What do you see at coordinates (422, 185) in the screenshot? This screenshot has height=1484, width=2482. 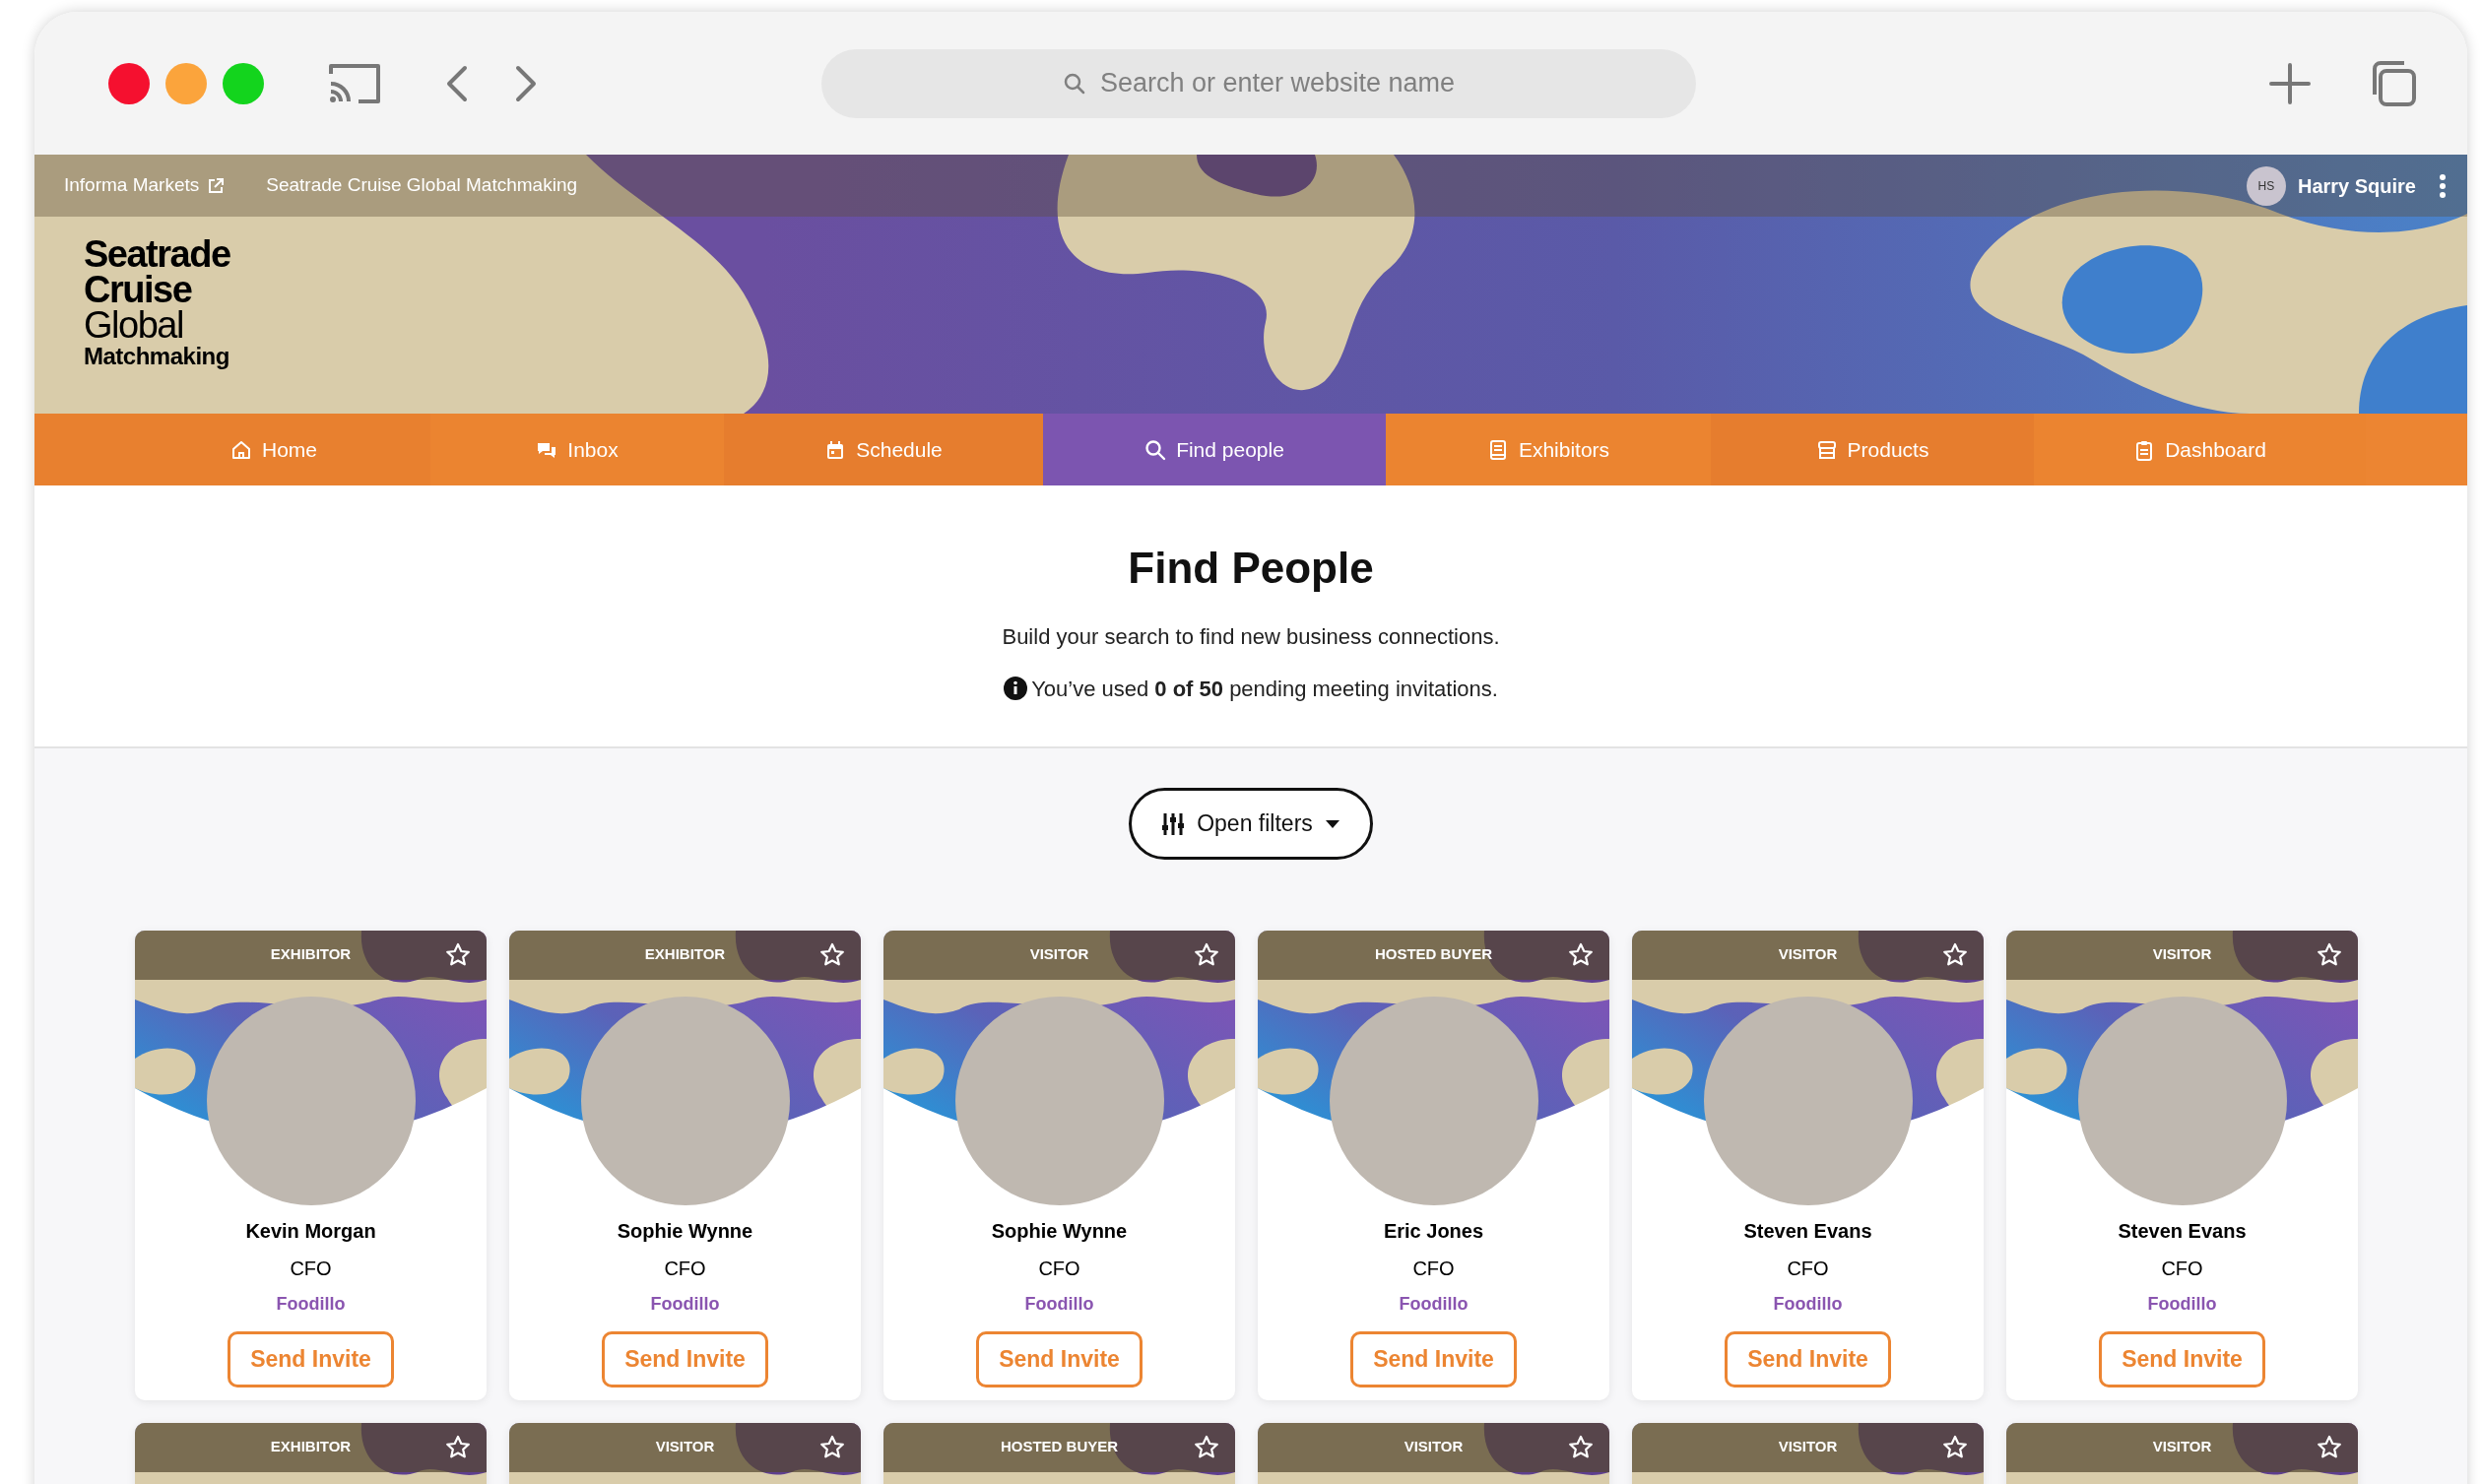 I see `top-bar-link: Seatrade Cruise Global Matchmaking` at bounding box center [422, 185].